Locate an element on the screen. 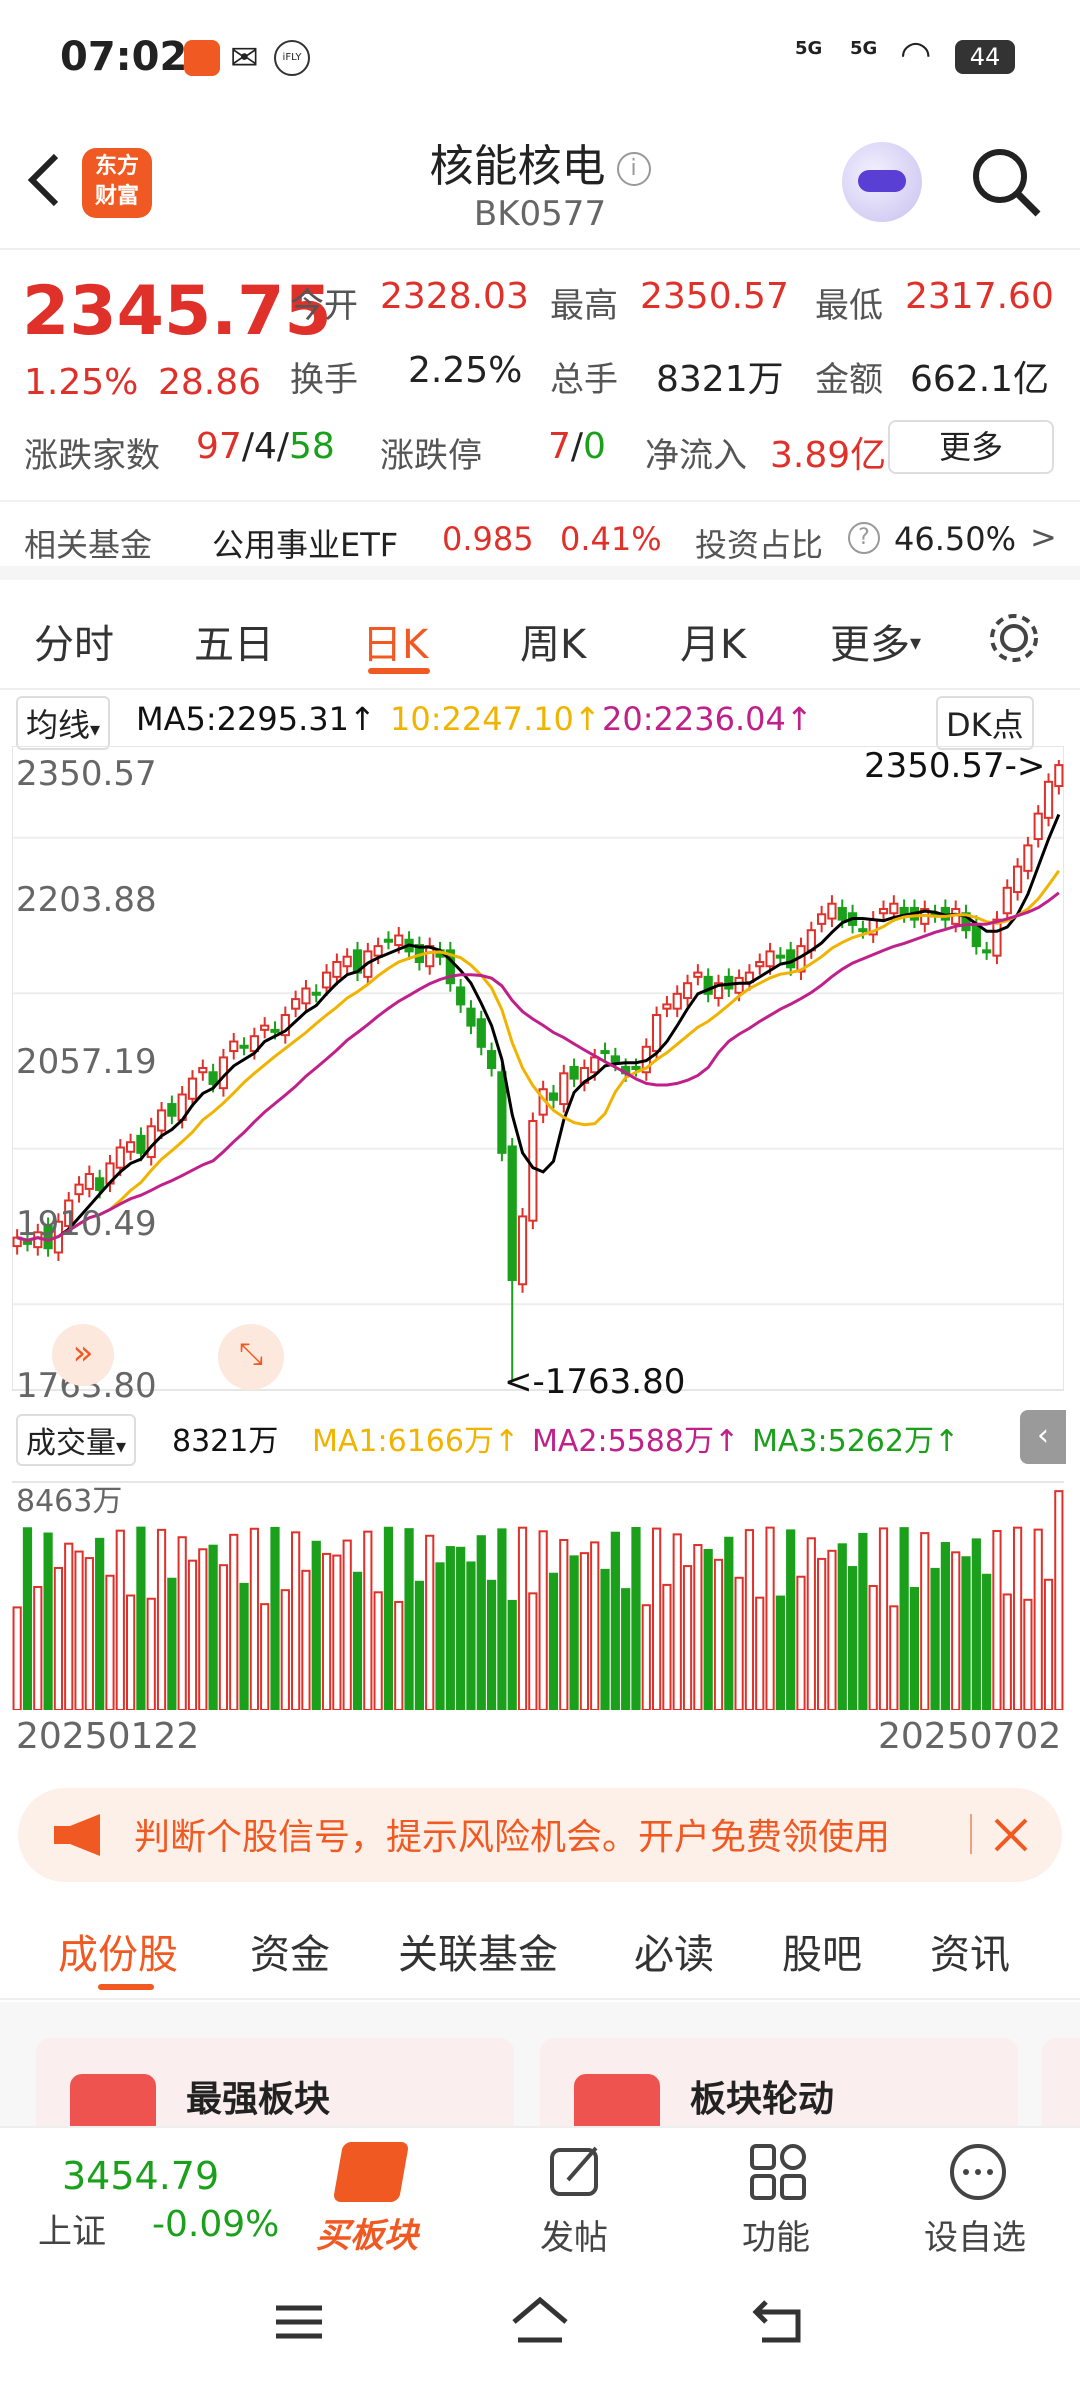 The height and width of the screenshot is (2388, 1080). add-watchlist-icon is located at coordinates (978, 2172).